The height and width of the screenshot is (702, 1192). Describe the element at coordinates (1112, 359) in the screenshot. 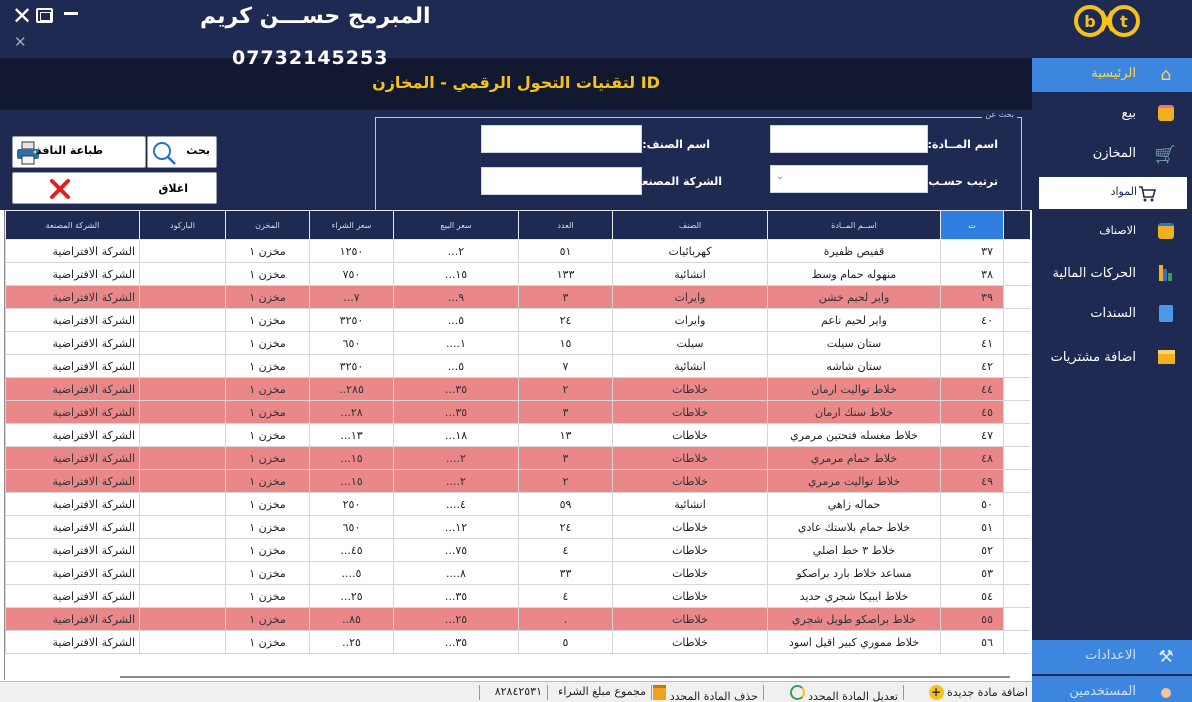

I see `sidebar-item-add-purchases: اضافة مشتريات` at that location.